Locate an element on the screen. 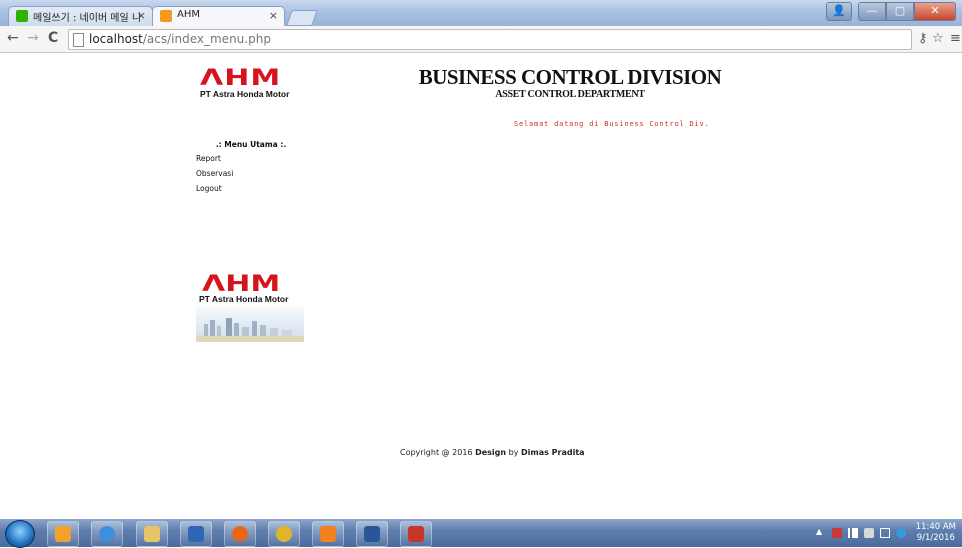 The image size is (962, 548). chrome-menu-icon: ≡ is located at coordinates (955, 38).